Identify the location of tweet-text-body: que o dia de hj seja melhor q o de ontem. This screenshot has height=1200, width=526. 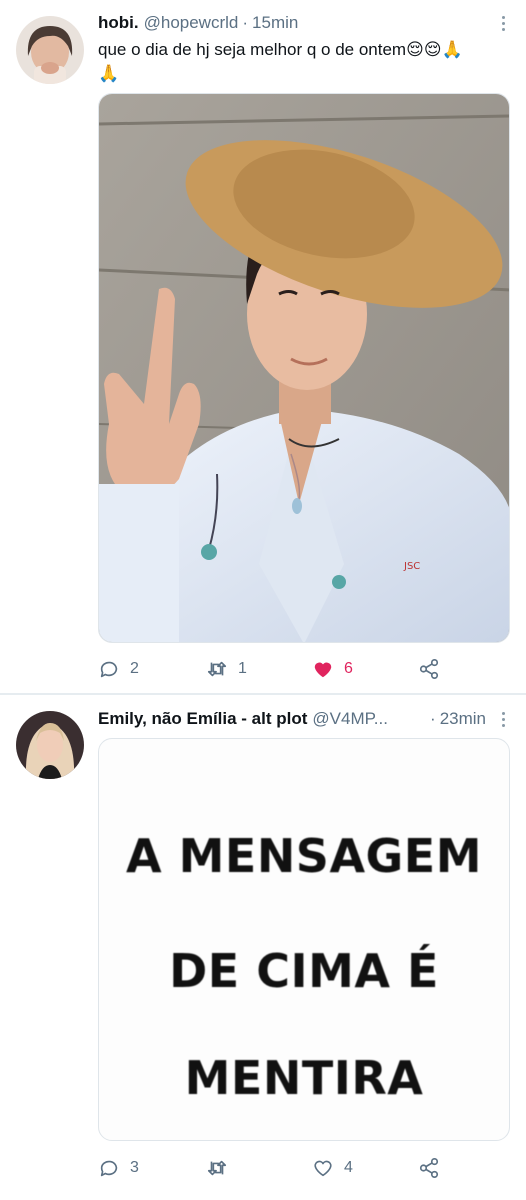
(252, 49).